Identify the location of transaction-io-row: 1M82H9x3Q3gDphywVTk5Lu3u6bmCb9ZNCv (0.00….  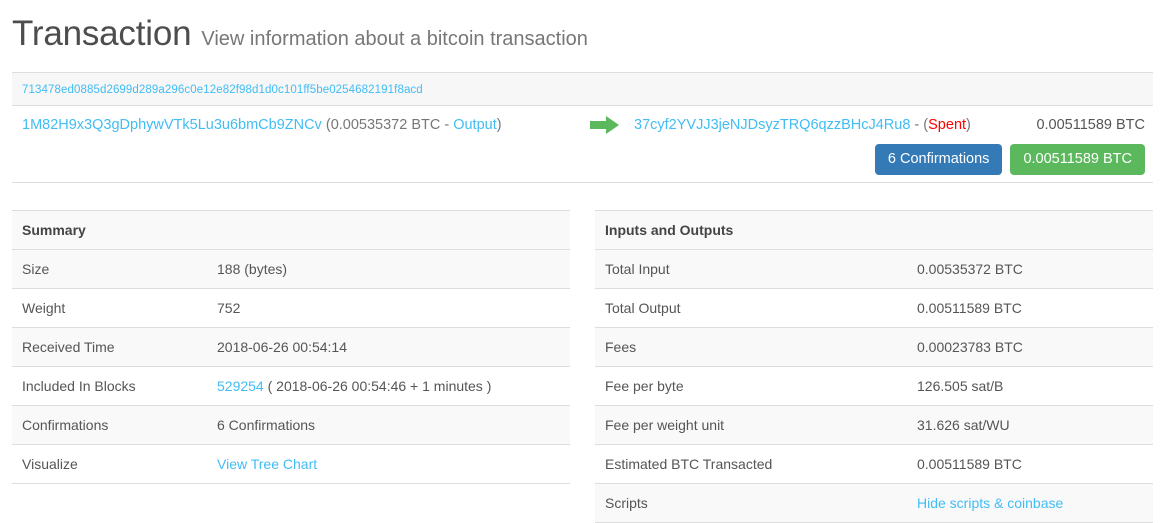
(582, 144).